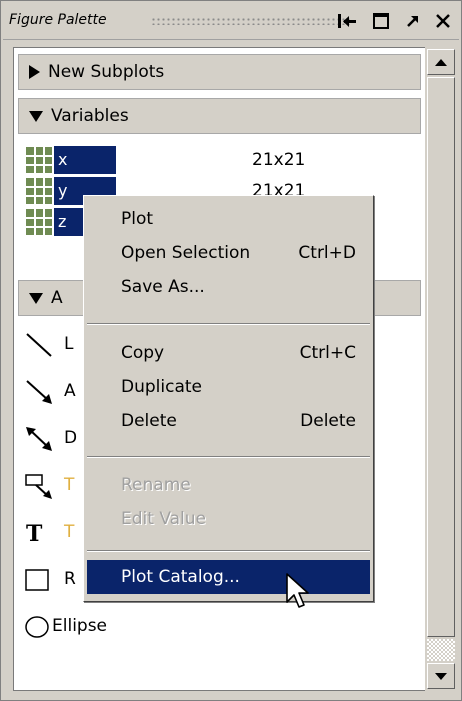 This screenshot has width=462, height=701. Describe the element at coordinates (219, 72) in the screenshot. I see `section-new-subplots: New Subplots` at that location.